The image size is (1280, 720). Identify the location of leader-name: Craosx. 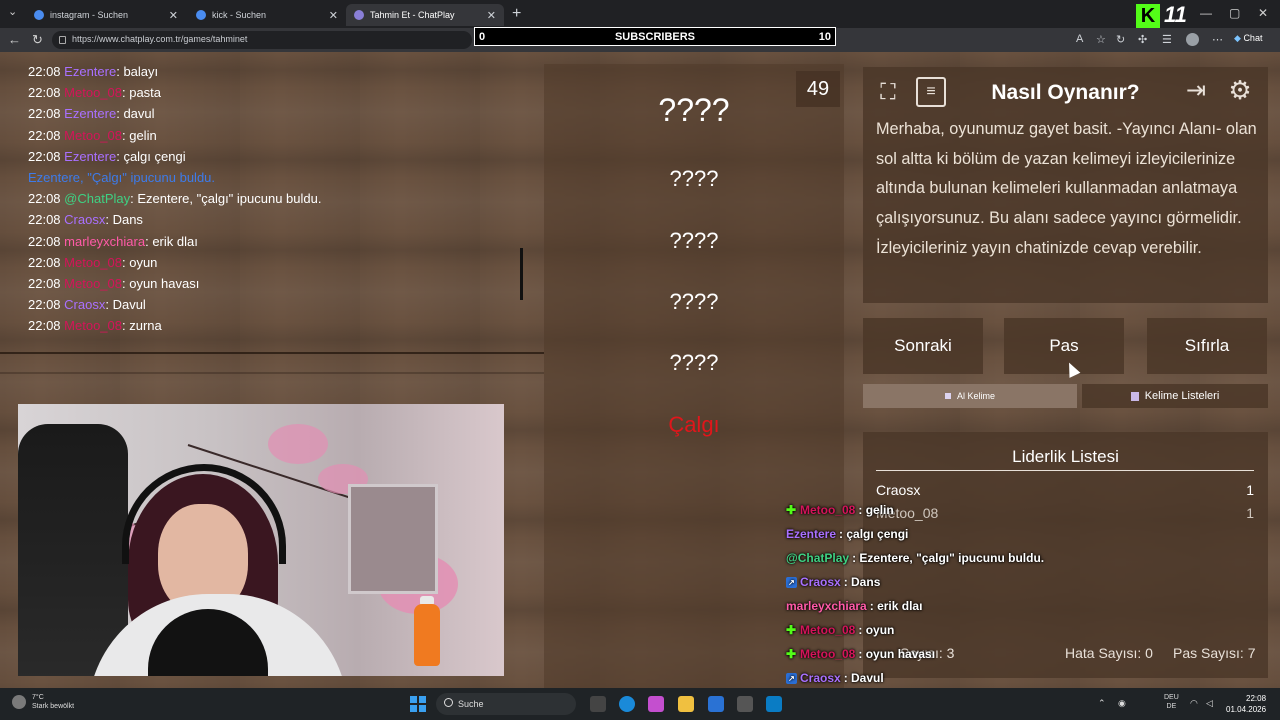
(898, 490).